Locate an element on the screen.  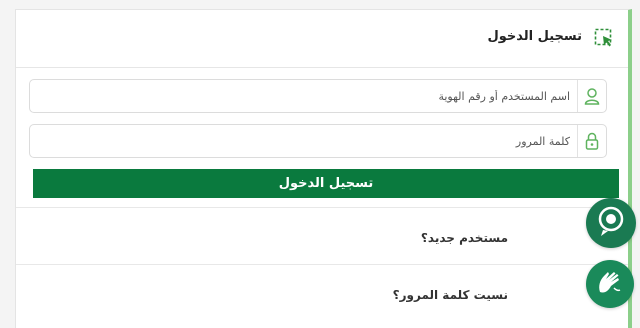
username-input is located at coordinates (300, 96).